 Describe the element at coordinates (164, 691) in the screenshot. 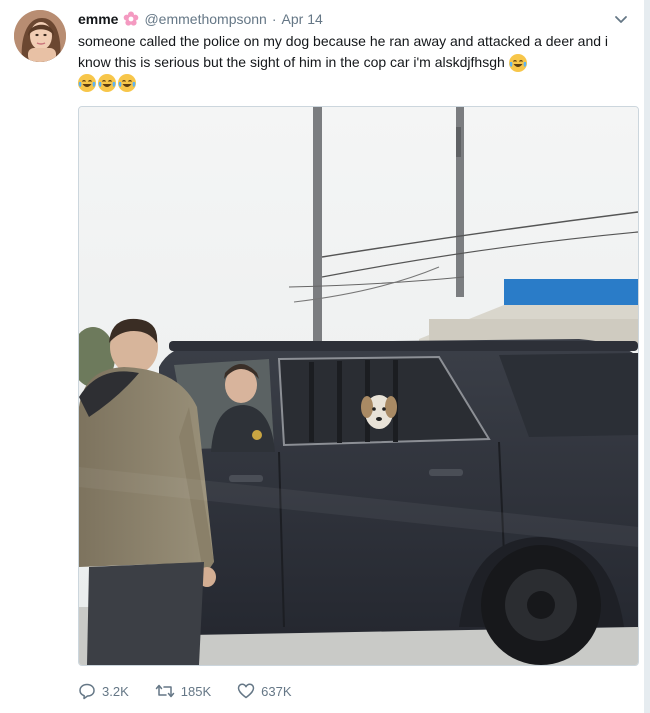

I see `retweet-icon` at that location.